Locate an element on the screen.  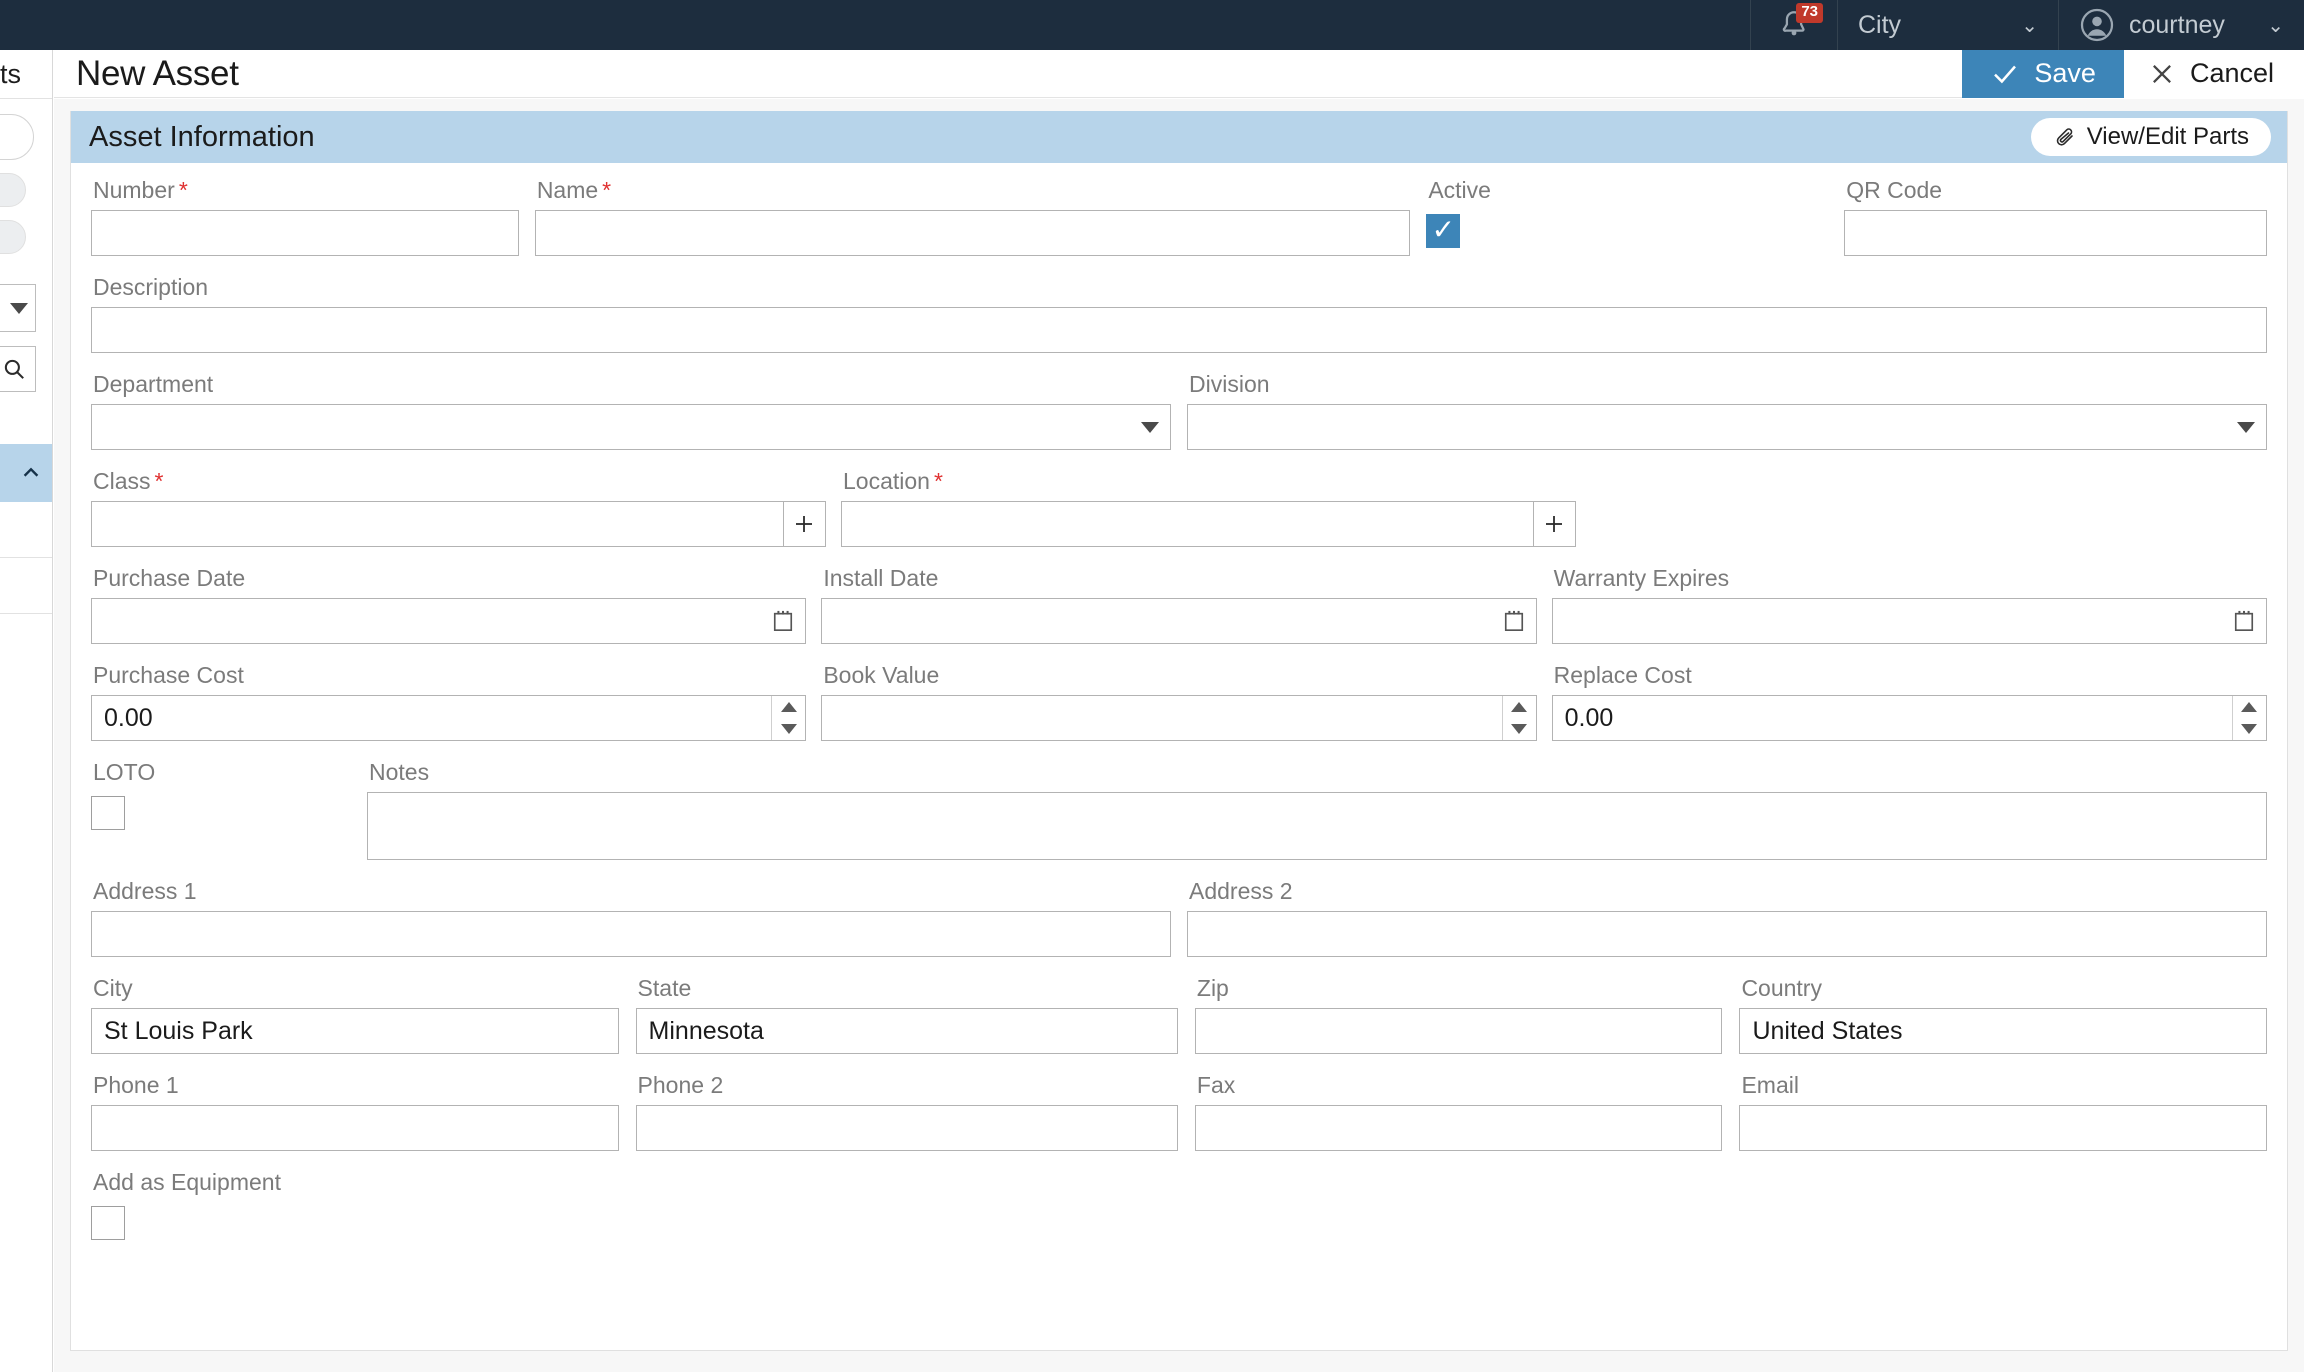
site-selector-label: City is located at coordinates (1880, 24).